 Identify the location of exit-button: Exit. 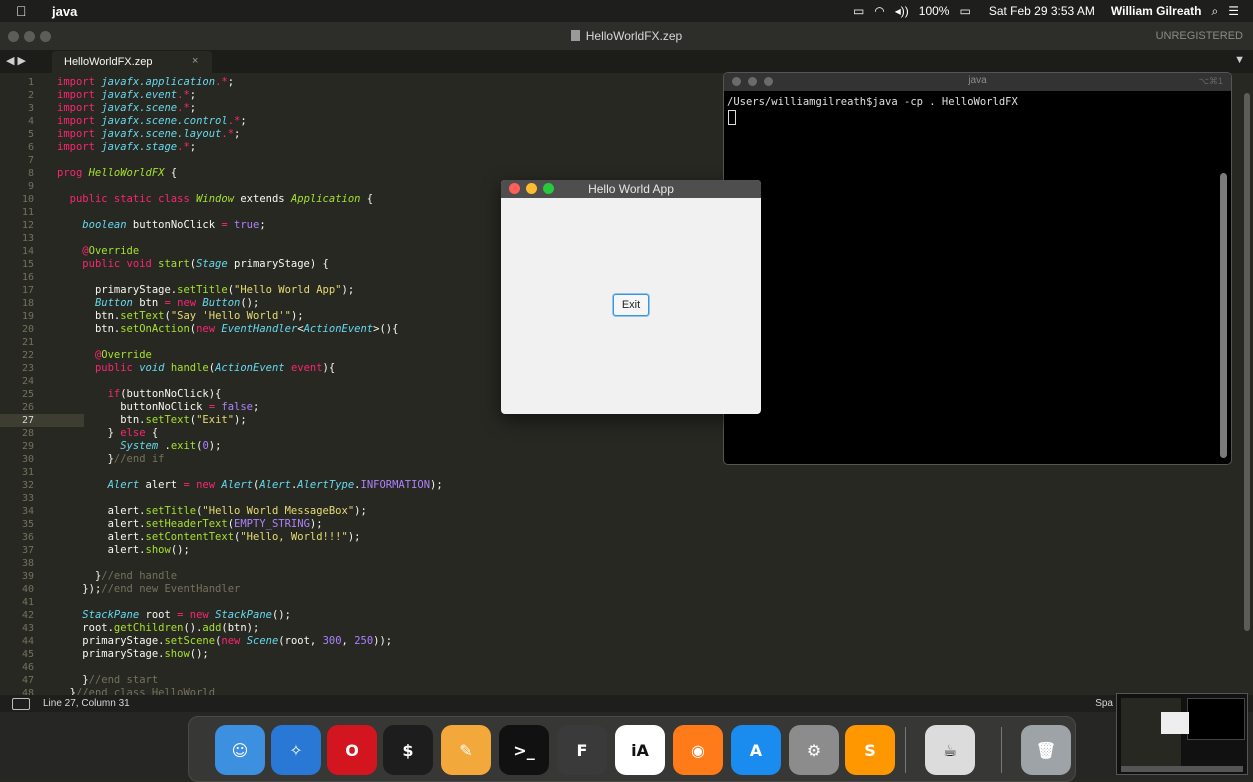
(631, 305).